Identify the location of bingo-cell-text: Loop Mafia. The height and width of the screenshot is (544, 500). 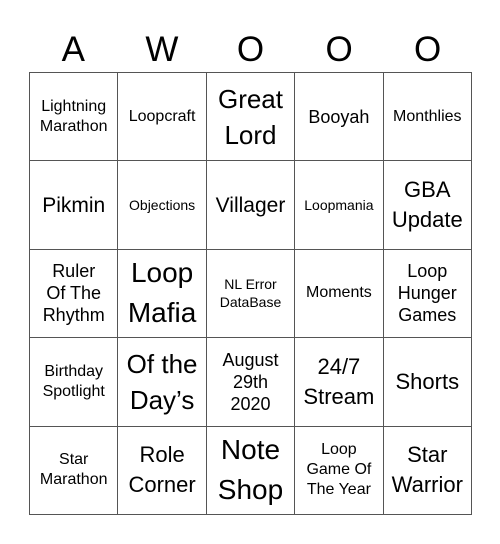
(162, 293).